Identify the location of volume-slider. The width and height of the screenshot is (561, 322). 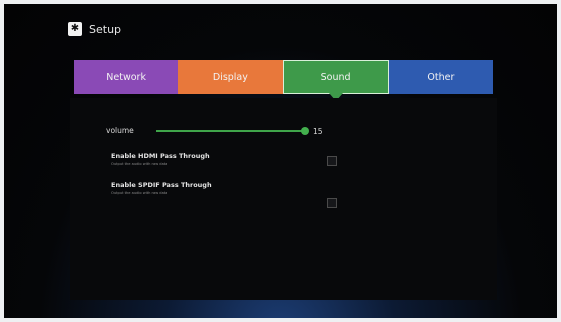
(232, 131).